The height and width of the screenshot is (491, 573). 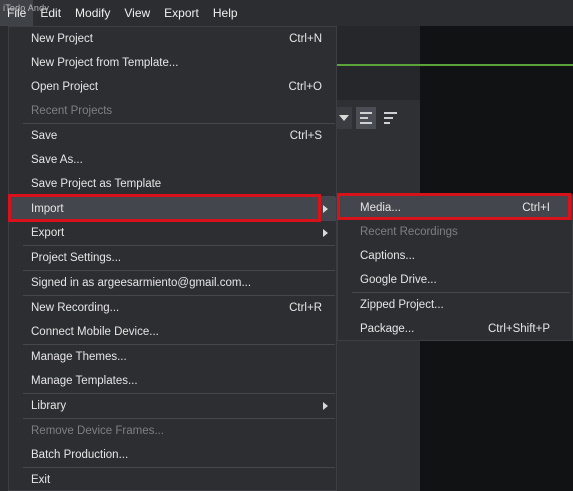 What do you see at coordinates (454, 65) in the screenshot?
I see `canvas-border` at bounding box center [454, 65].